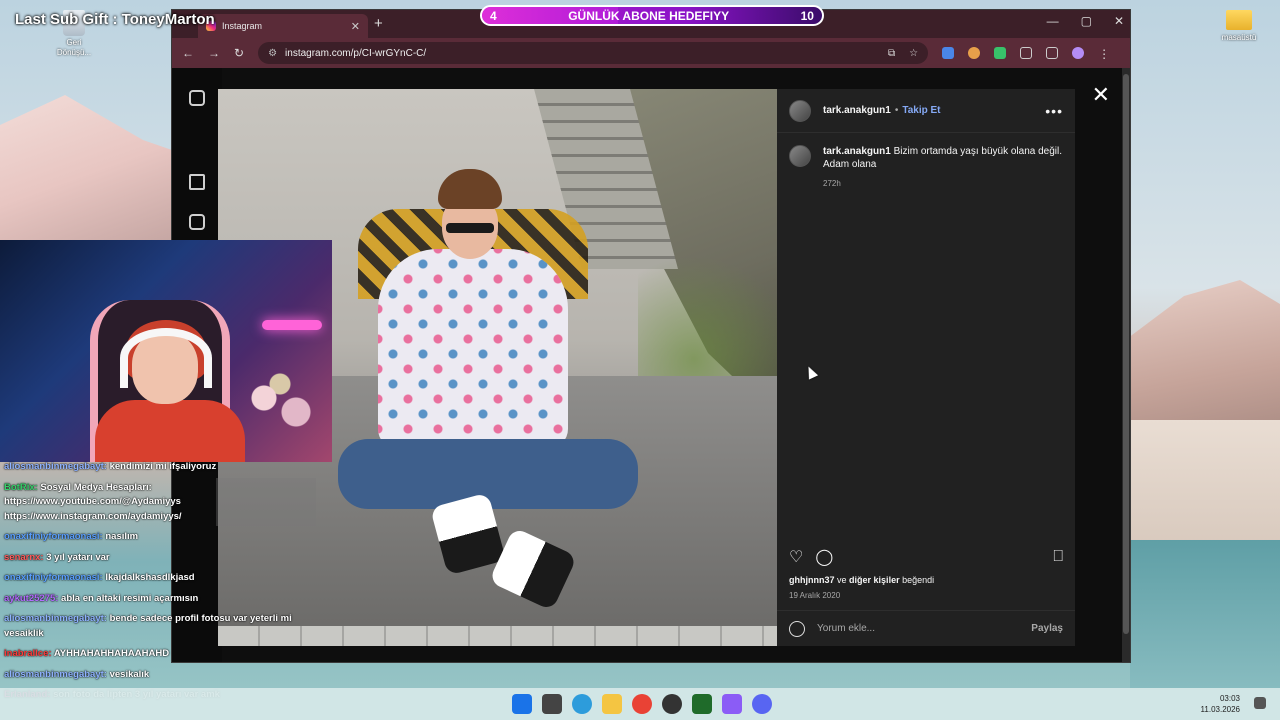  Describe the element at coordinates (672, 704) in the screenshot. I see `obs-icon` at that location.